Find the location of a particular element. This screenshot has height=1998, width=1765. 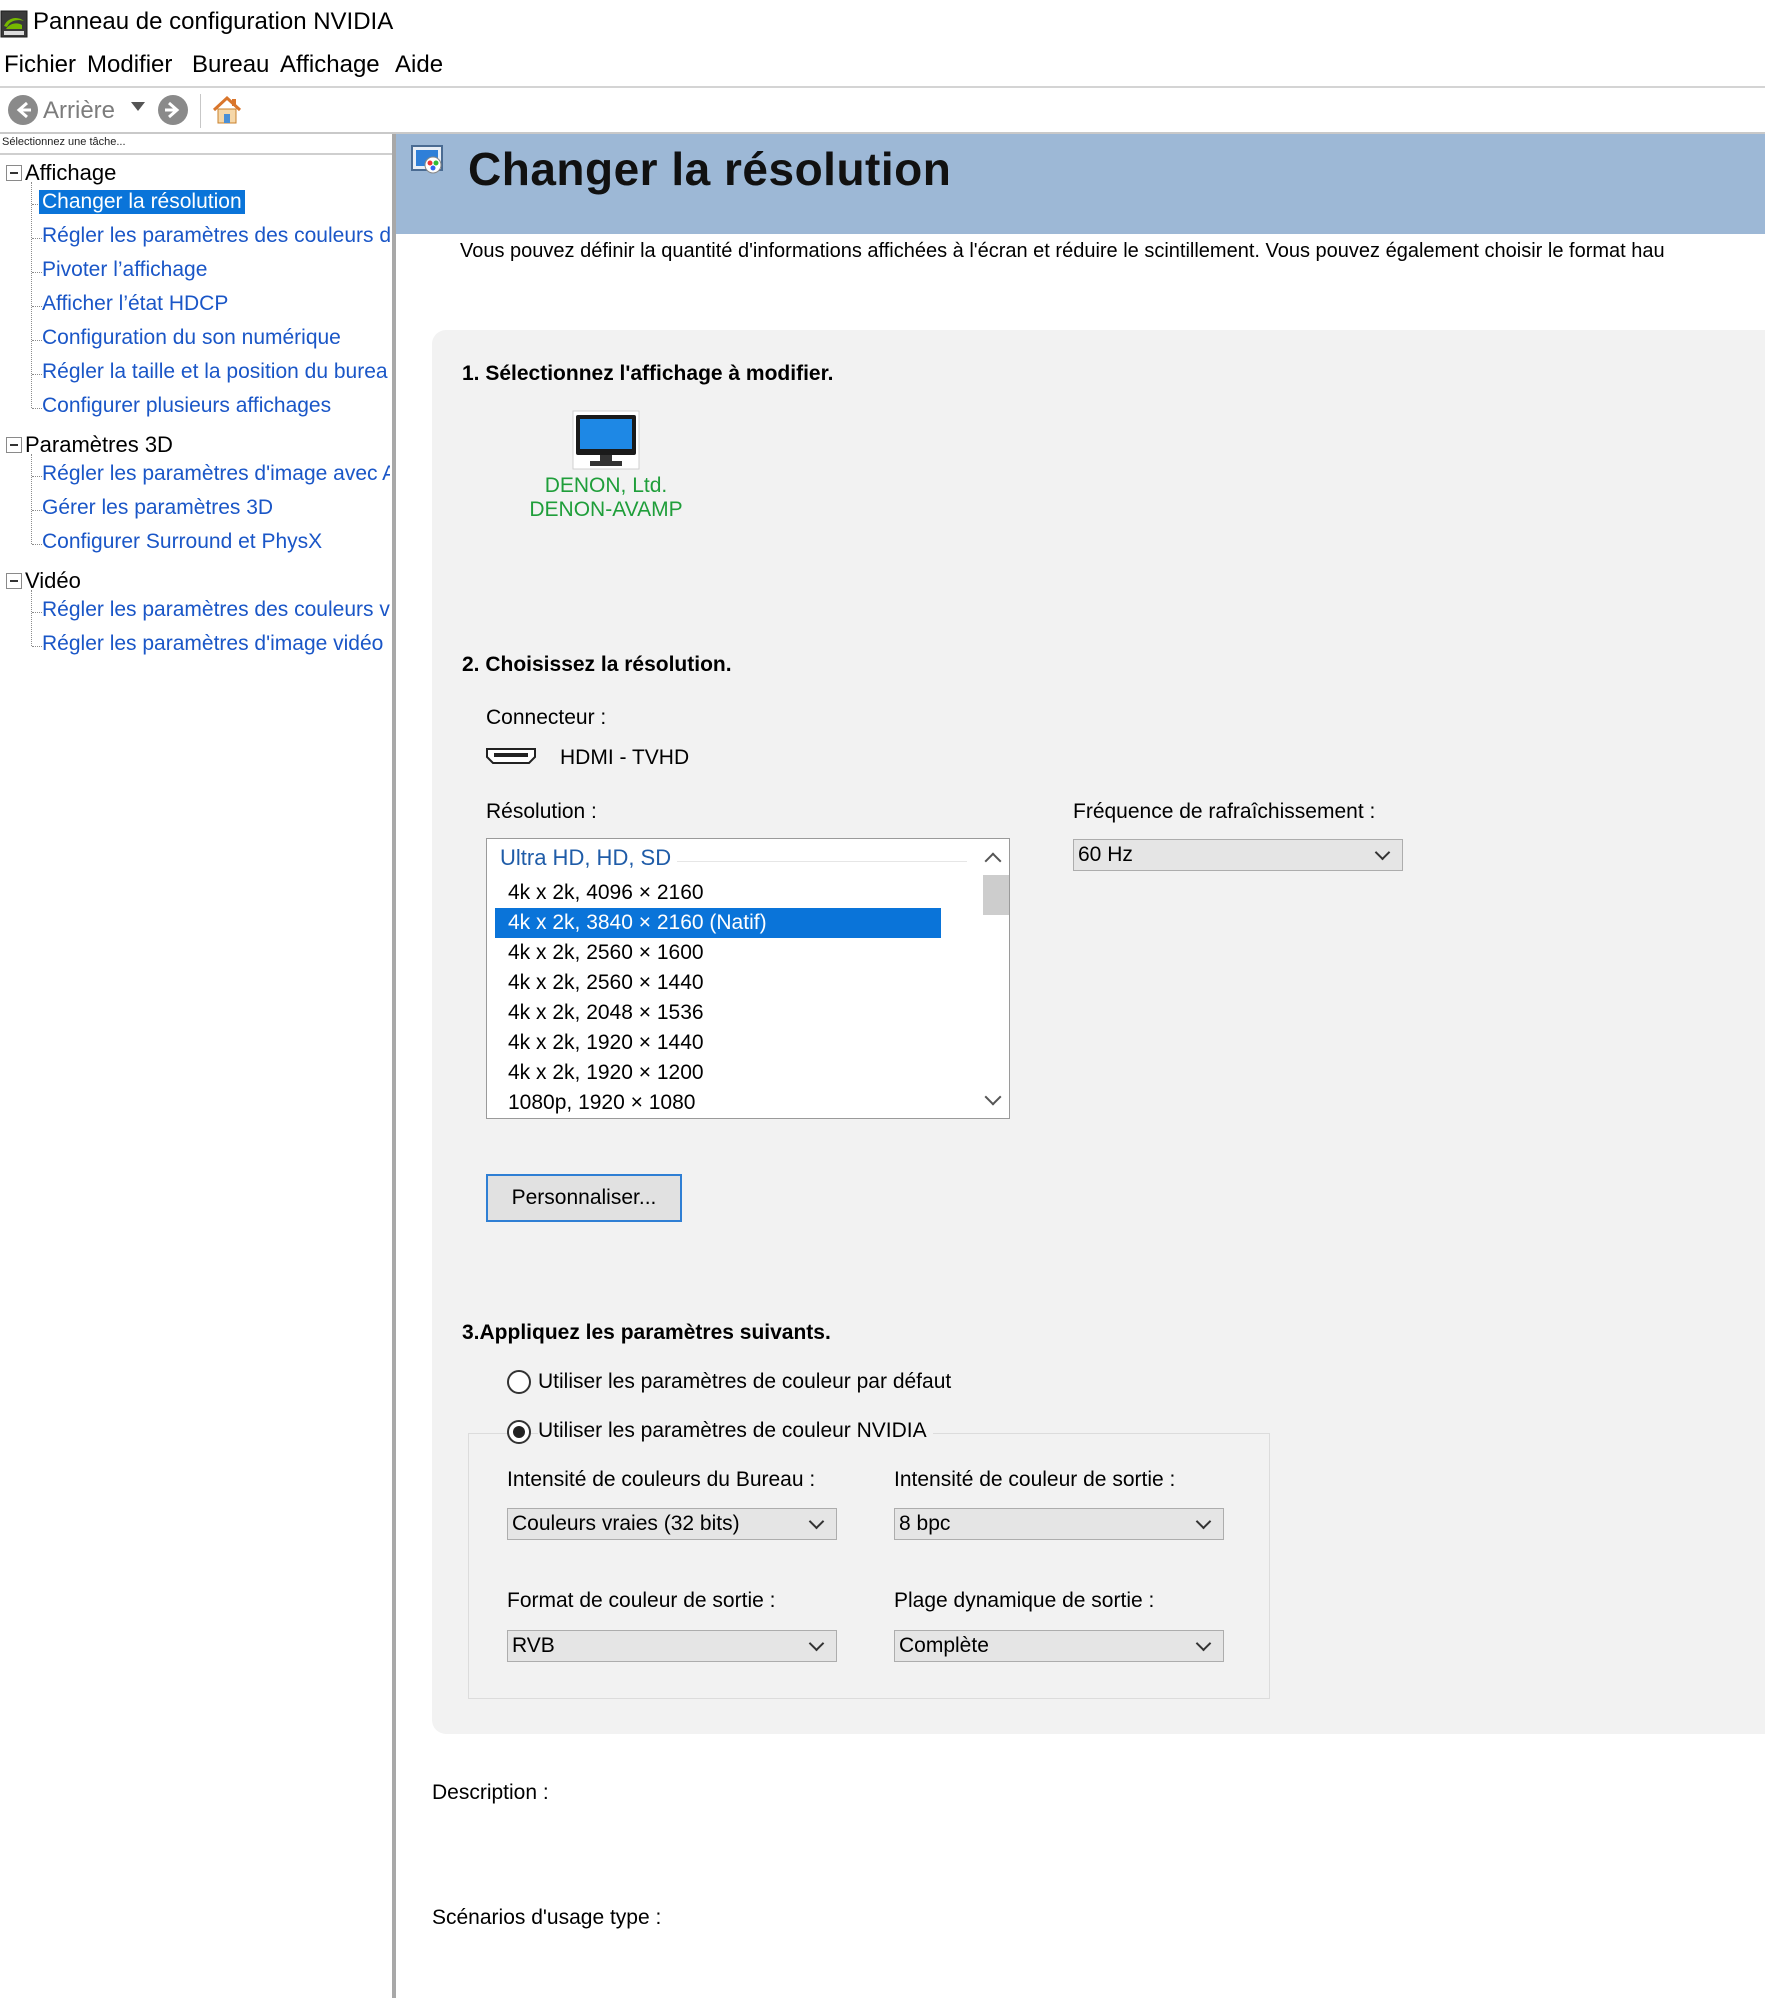

page-title: Changer la résolution is located at coordinates (710, 169).